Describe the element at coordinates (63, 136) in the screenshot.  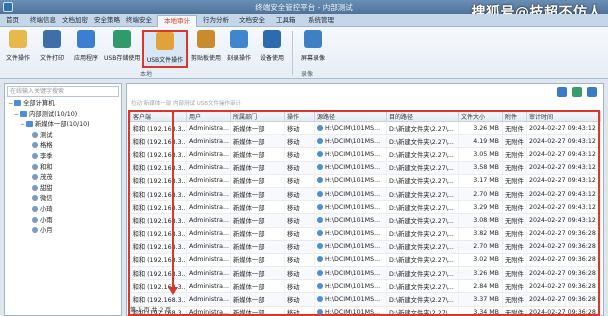
I see `tree-node: 测试` at that location.